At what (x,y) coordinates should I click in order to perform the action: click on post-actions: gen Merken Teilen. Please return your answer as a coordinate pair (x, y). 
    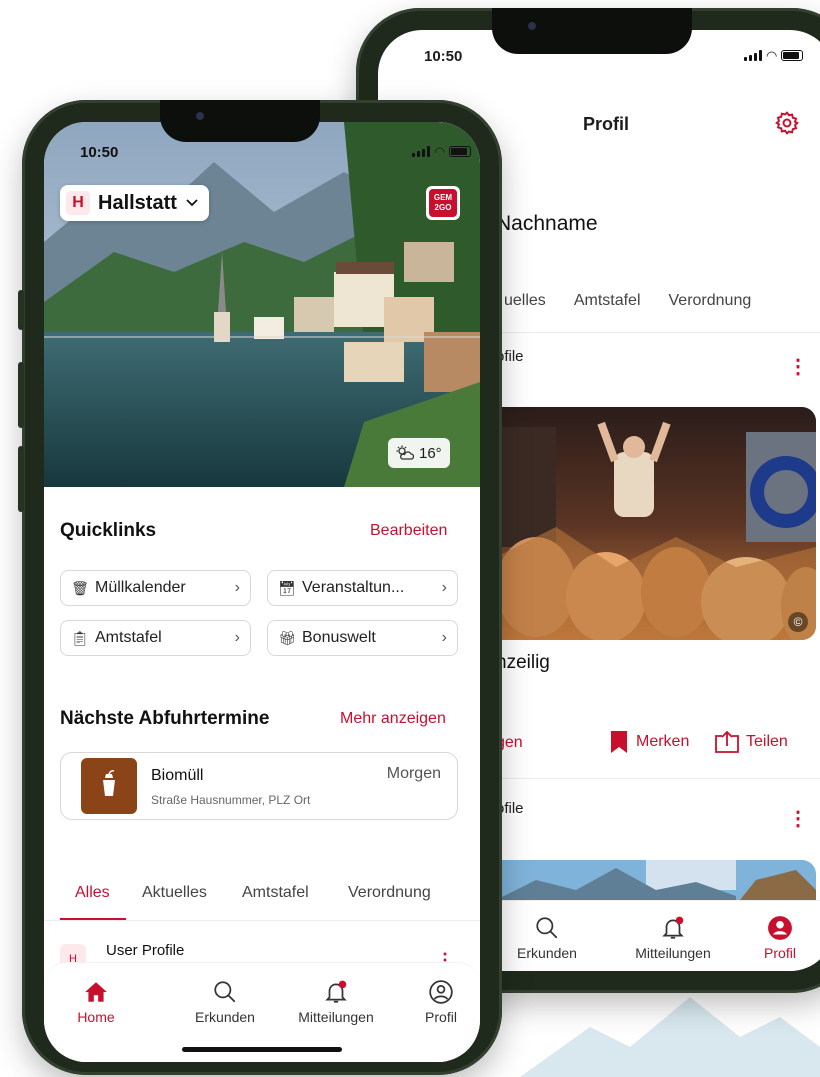
    Looking at the image, I should click on (658, 745).